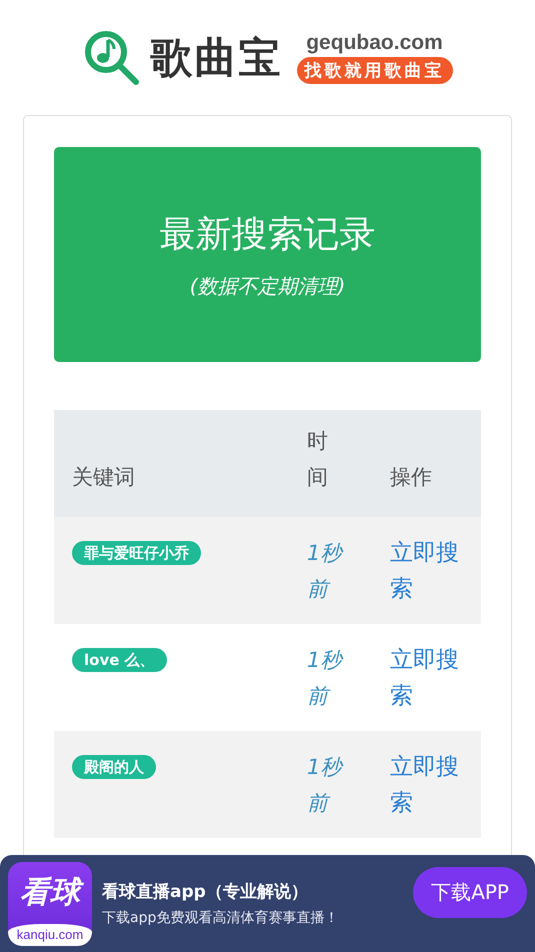 This screenshot has height=952, width=535. I want to click on download-button: 下载APP, so click(470, 892).